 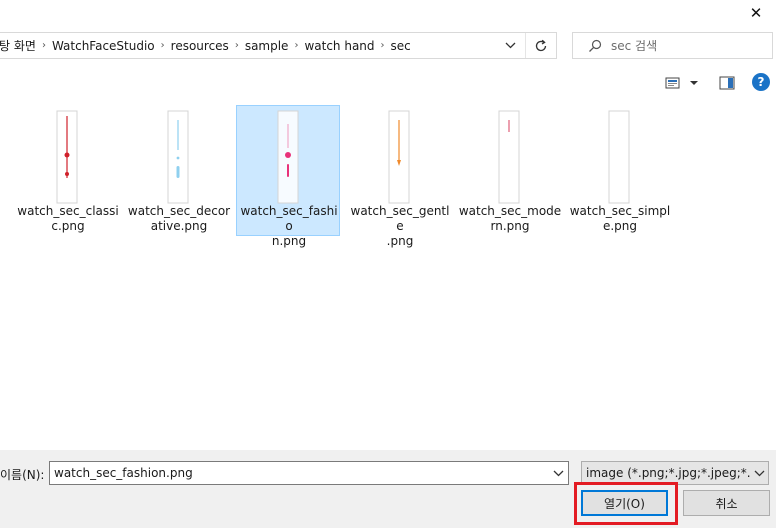 I want to click on search-icon, so click(x=595, y=45).